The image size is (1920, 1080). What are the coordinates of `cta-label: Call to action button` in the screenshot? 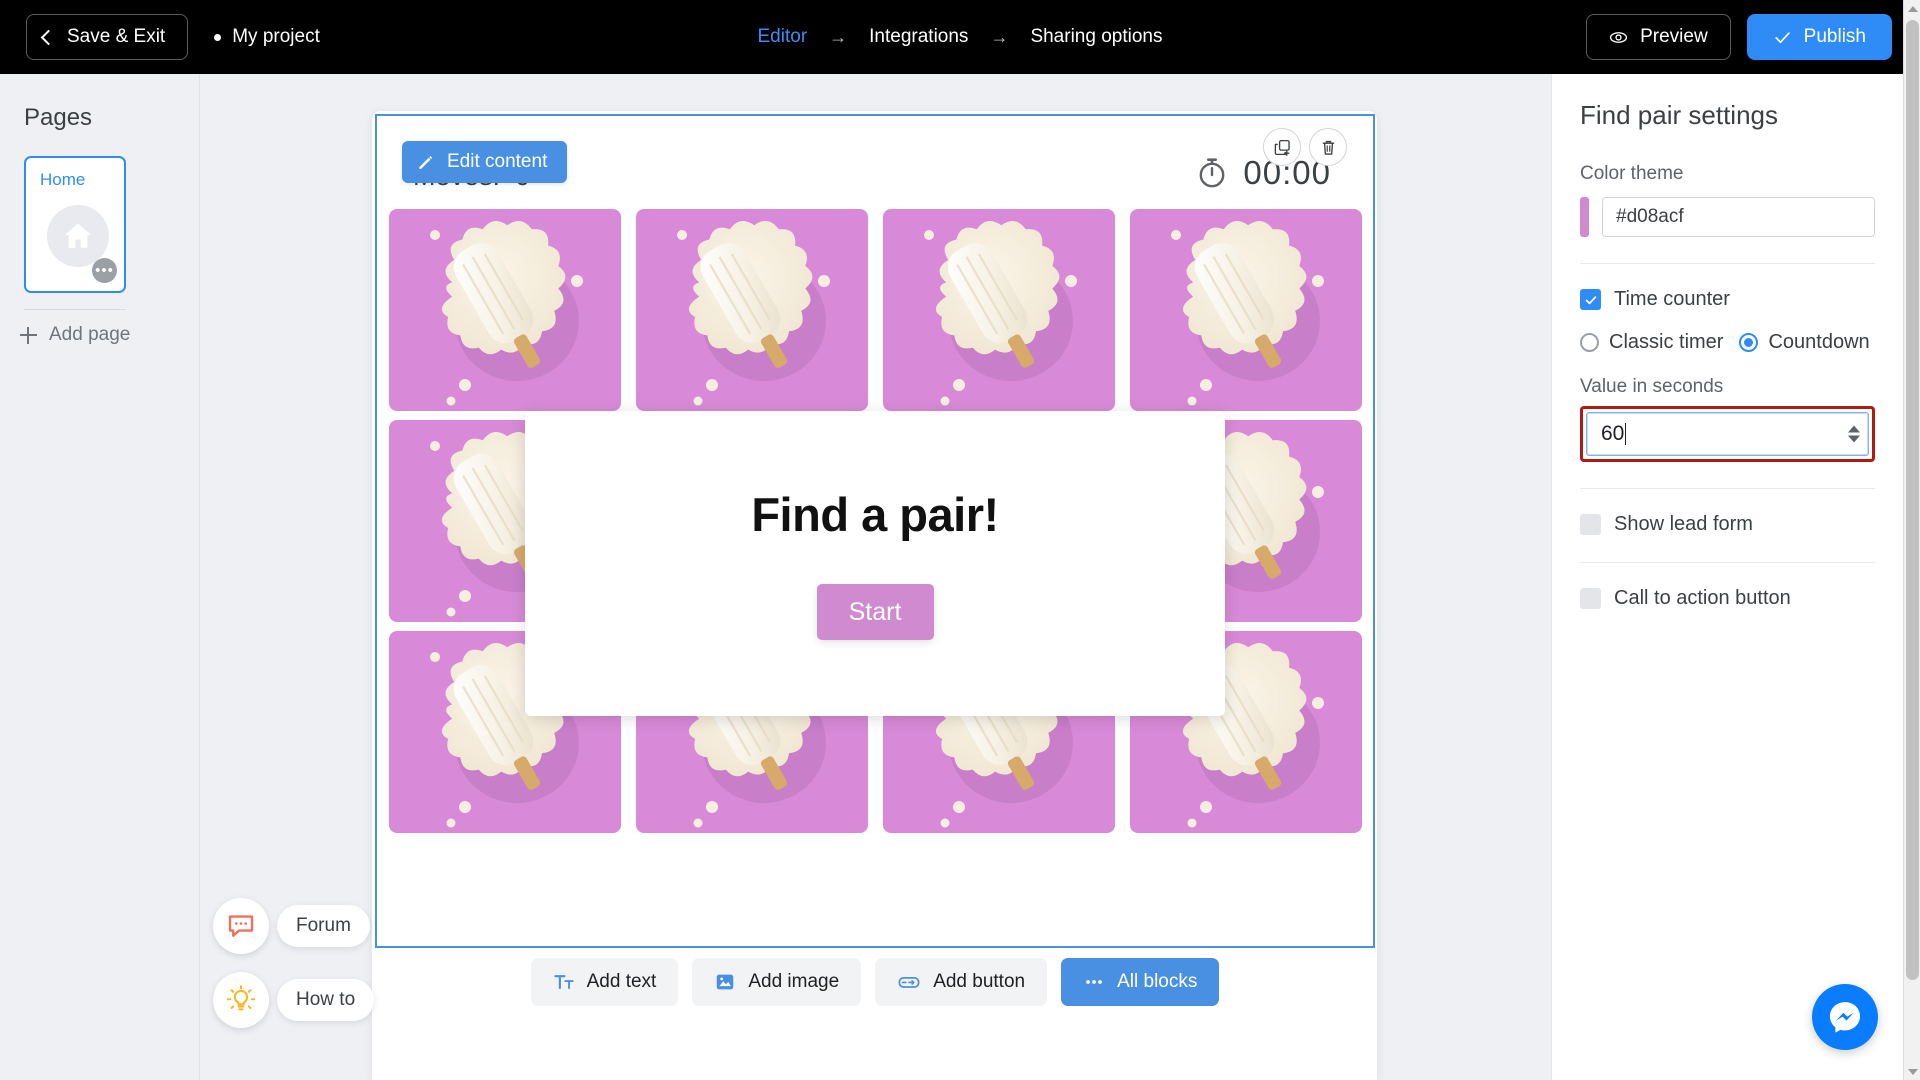 It's located at (1702, 598).